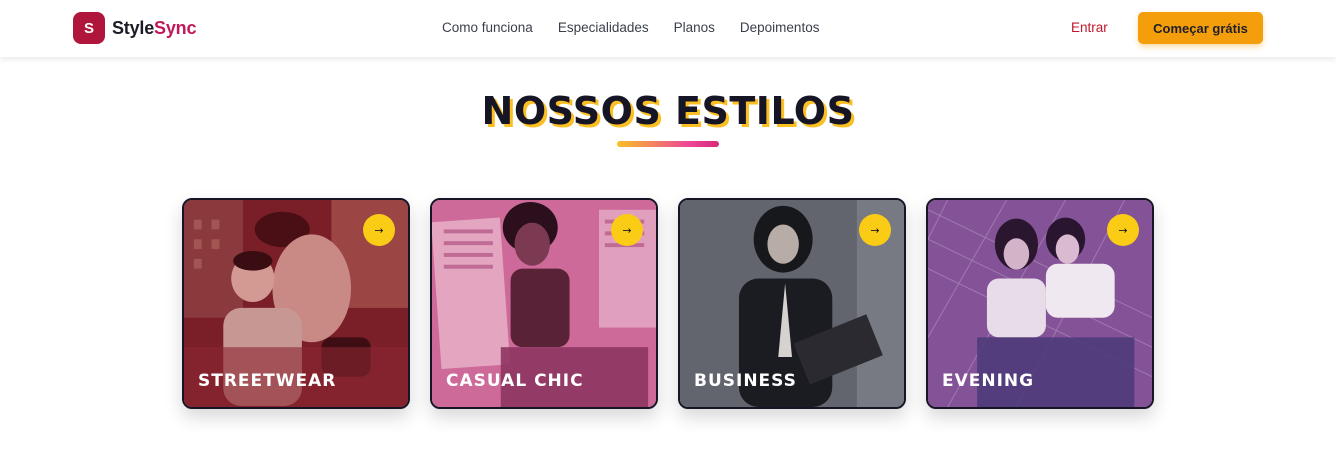 The height and width of the screenshot is (471, 1336). Describe the element at coordinates (544, 303) in the screenshot. I see `style-card-casual-chic: → CASUAL CHIC` at that location.